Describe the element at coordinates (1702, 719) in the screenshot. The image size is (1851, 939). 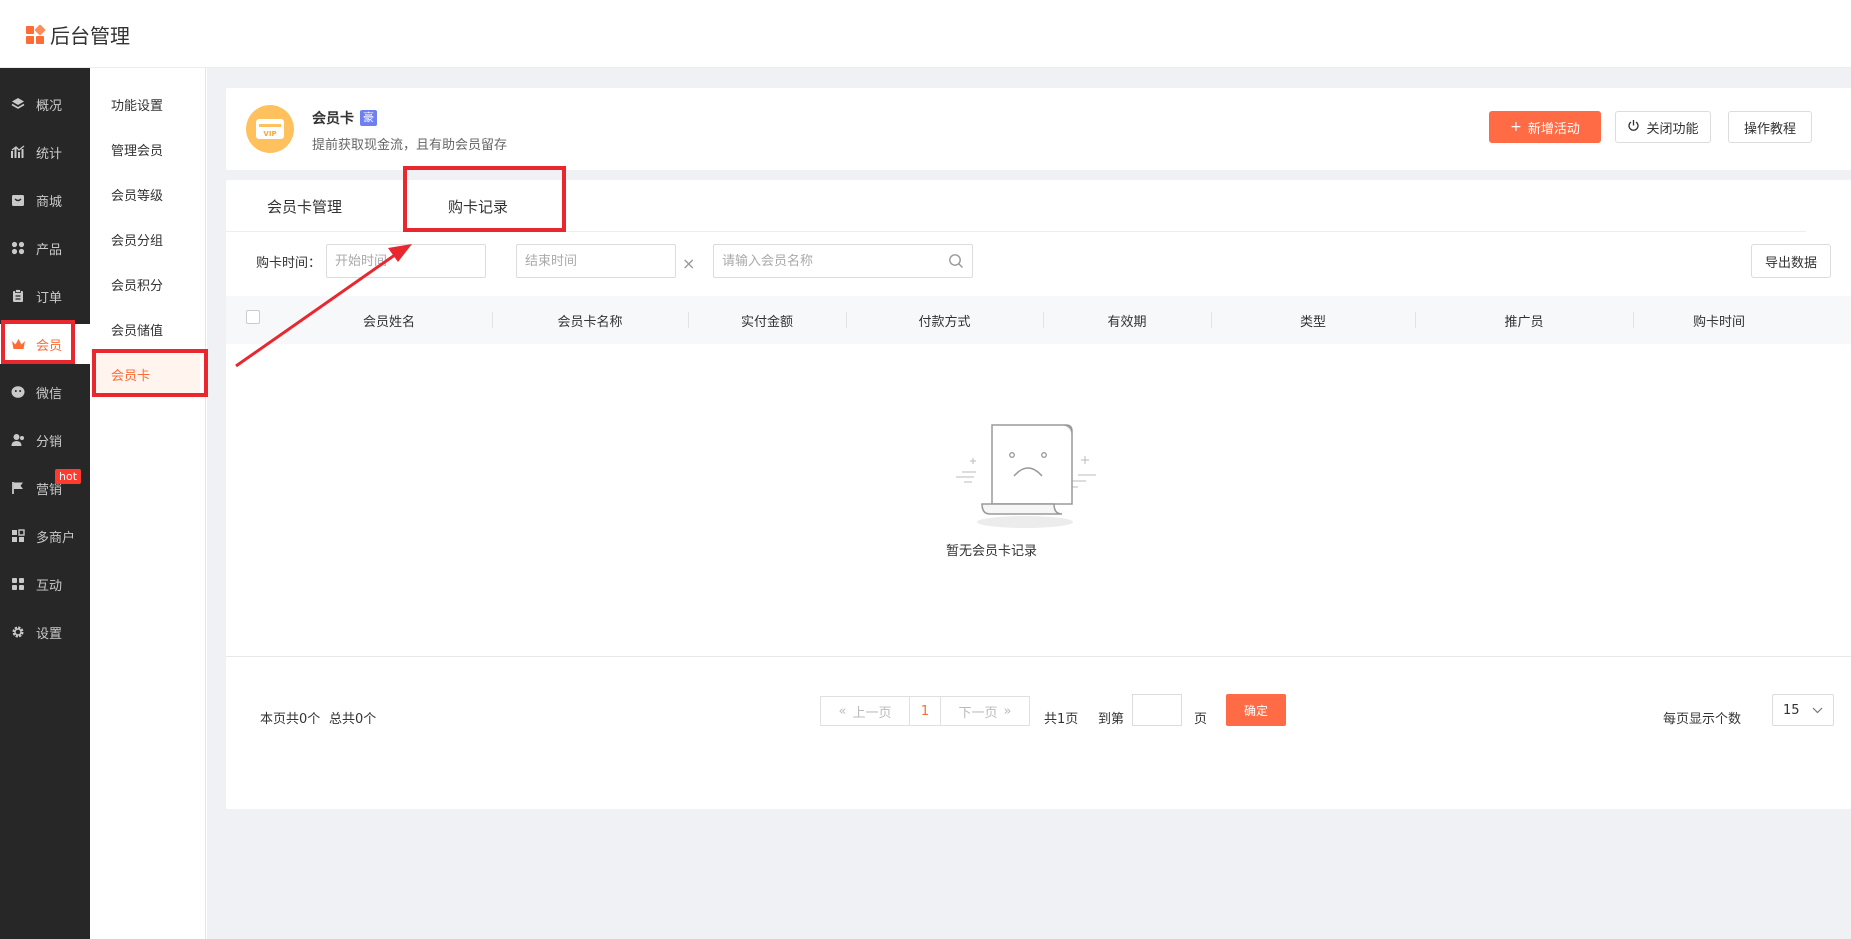
I see `page-size-label: 每页显示个数` at that location.